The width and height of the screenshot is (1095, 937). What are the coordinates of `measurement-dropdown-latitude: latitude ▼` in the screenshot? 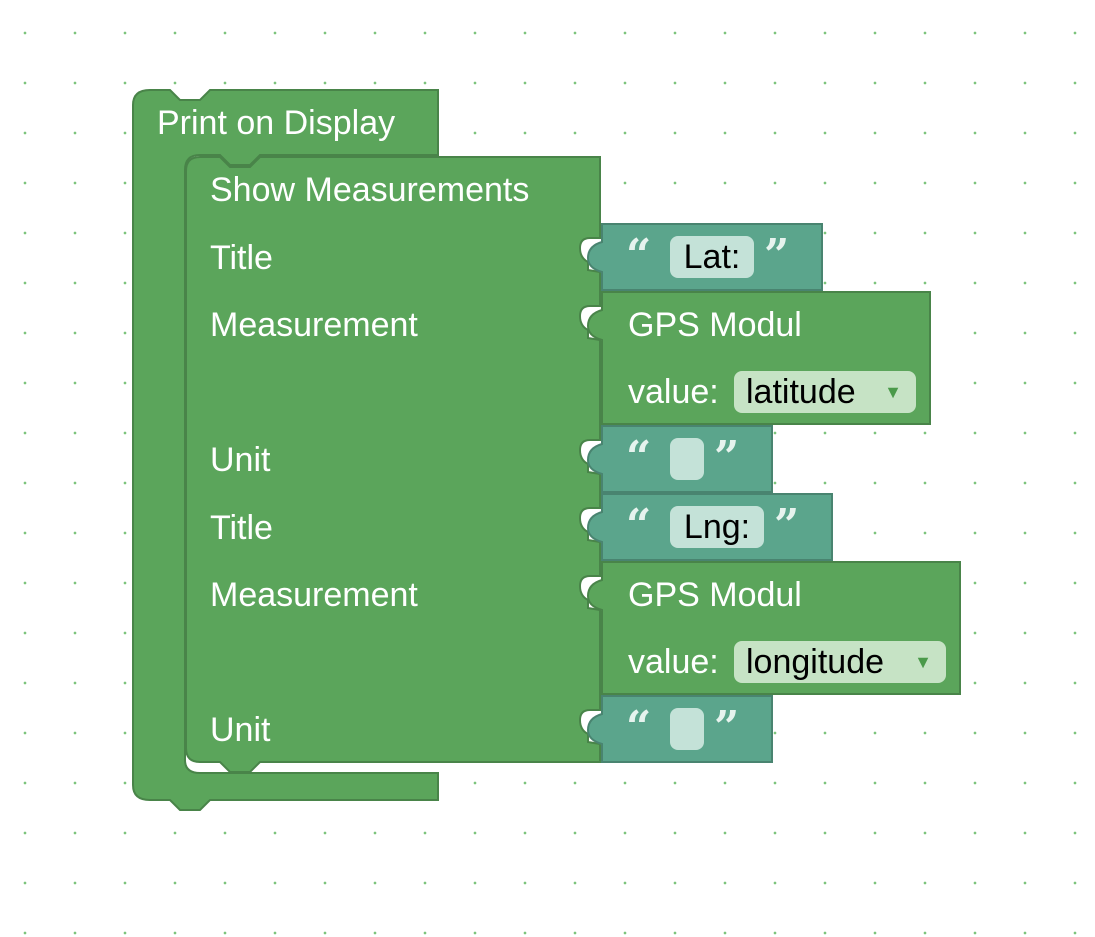 It's located at (825, 392).